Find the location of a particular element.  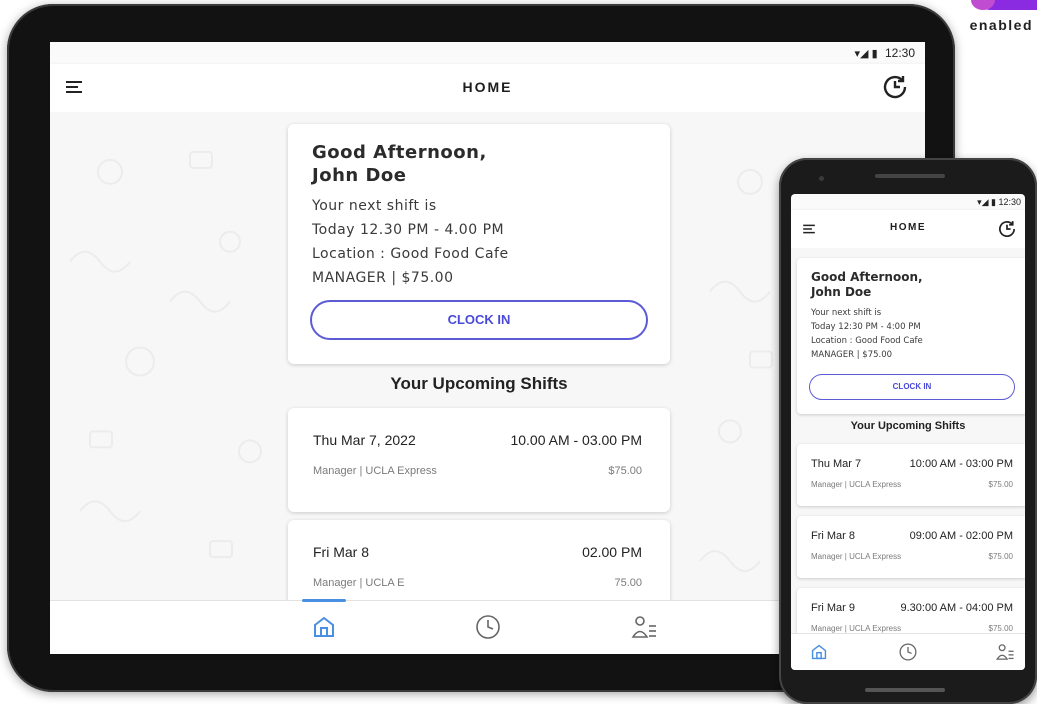

shift-time: 9.30:00 AM - 04:00 PM is located at coordinates (956, 608).